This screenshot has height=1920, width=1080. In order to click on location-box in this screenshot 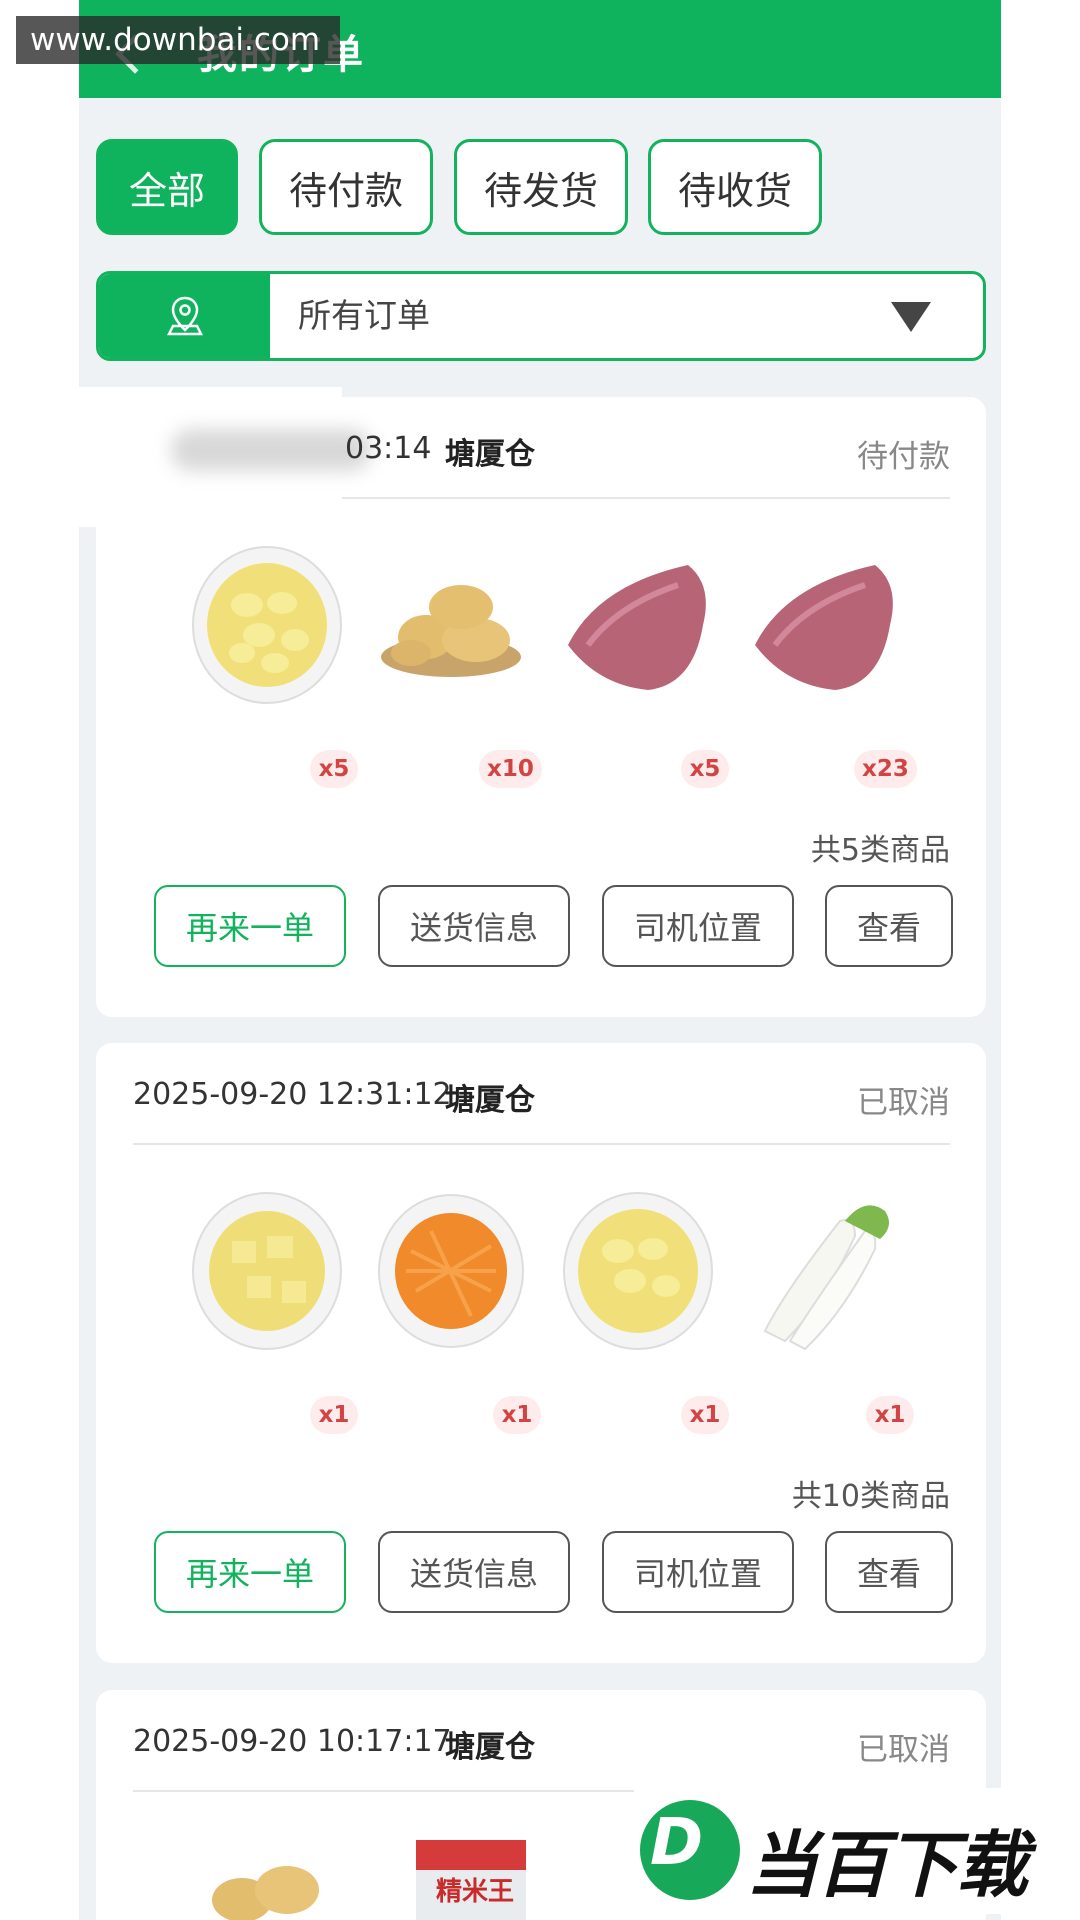, I will do `click(184, 316)`.